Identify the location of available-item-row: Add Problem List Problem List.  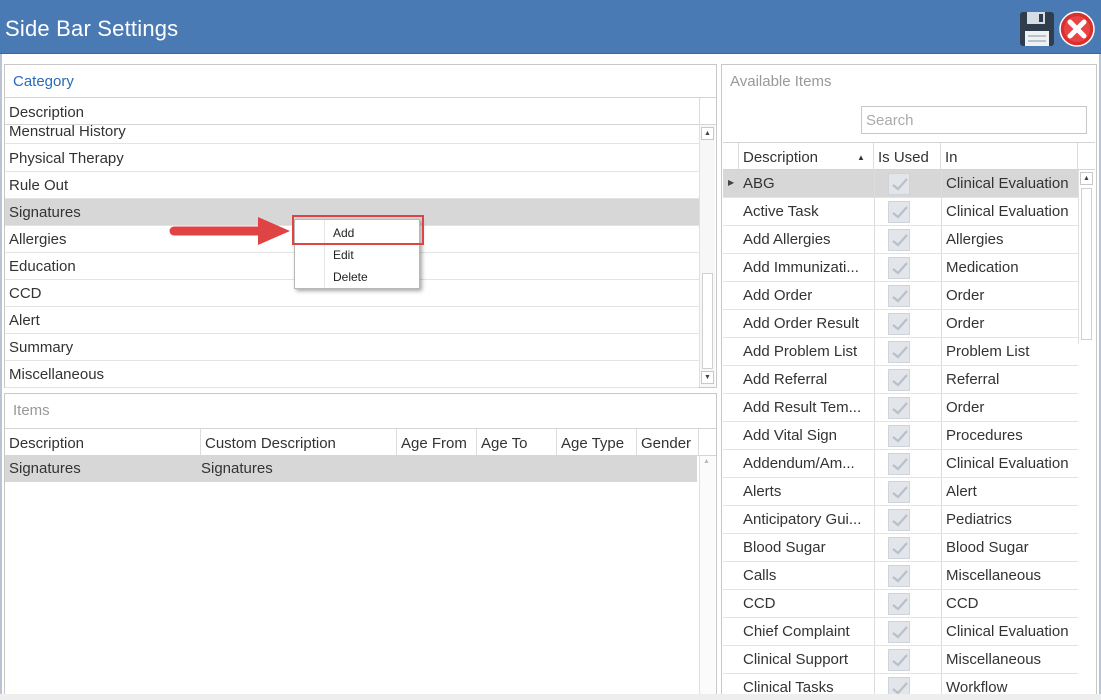
(900, 352).